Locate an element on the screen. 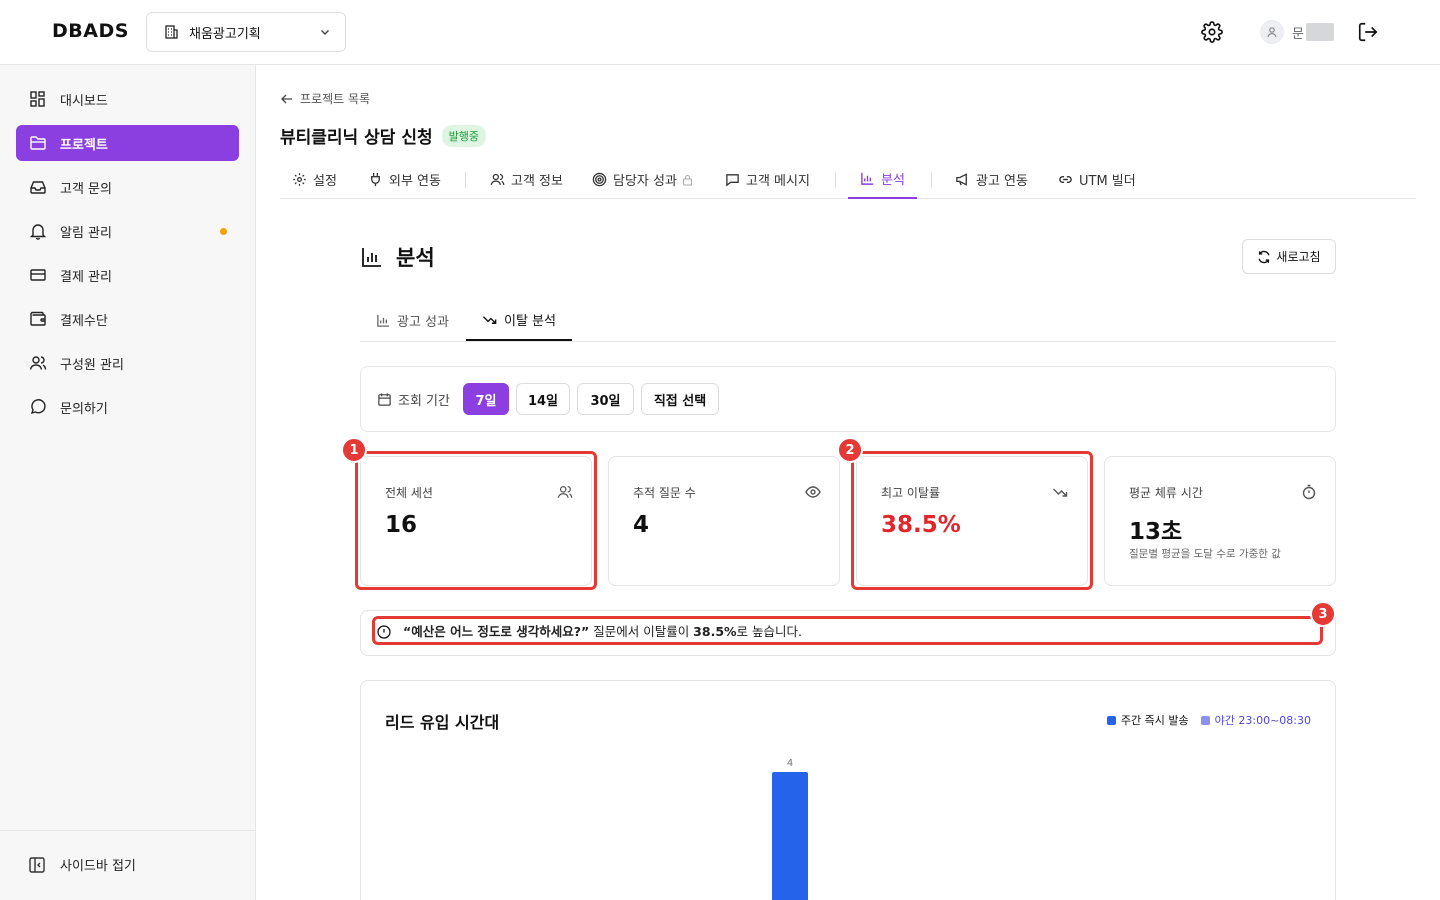 The width and height of the screenshot is (1440, 900). period-14d-button: 14일 is located at coordinates (543, 399).